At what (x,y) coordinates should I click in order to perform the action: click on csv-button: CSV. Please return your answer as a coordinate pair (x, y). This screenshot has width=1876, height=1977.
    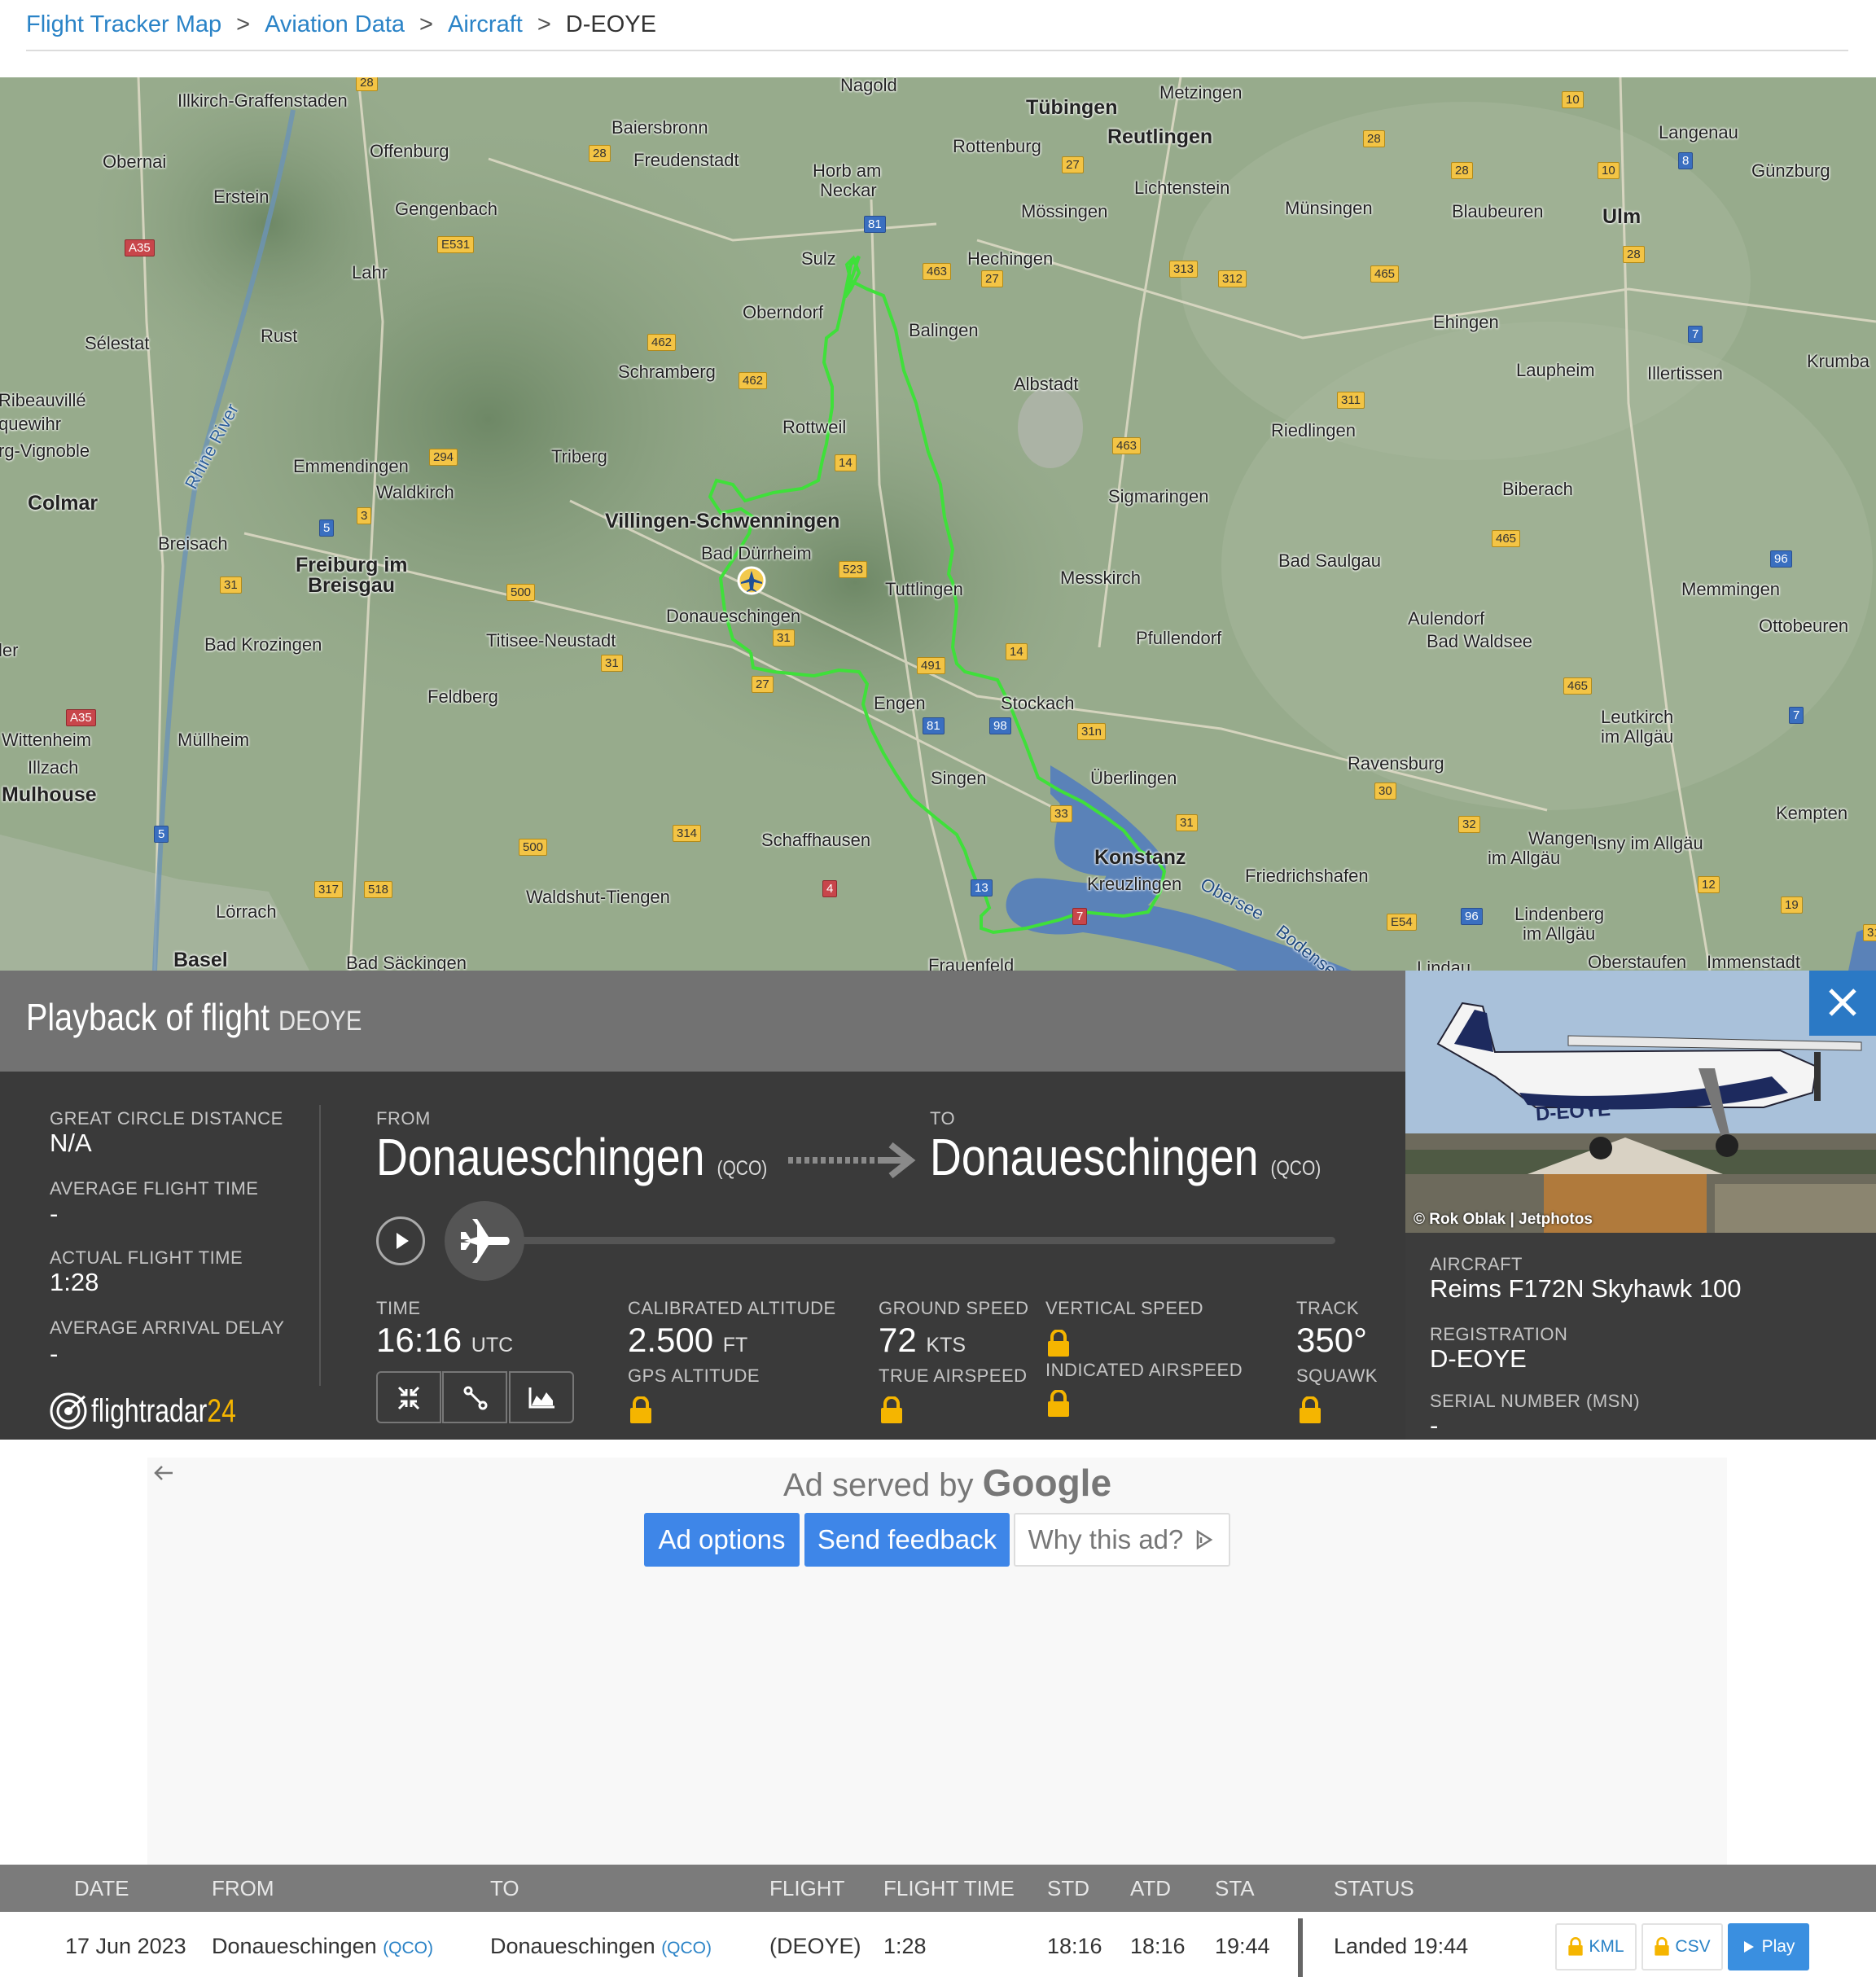
    Looking at the image, I should click on (1683, 1946).